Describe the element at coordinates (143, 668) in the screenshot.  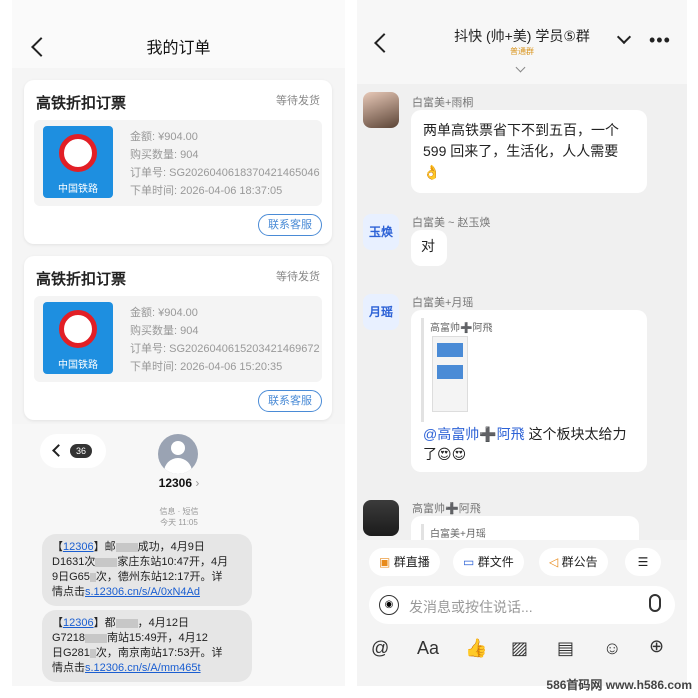
I see `sms-link: s.12306.cn/s/A/mm465t` at that location.